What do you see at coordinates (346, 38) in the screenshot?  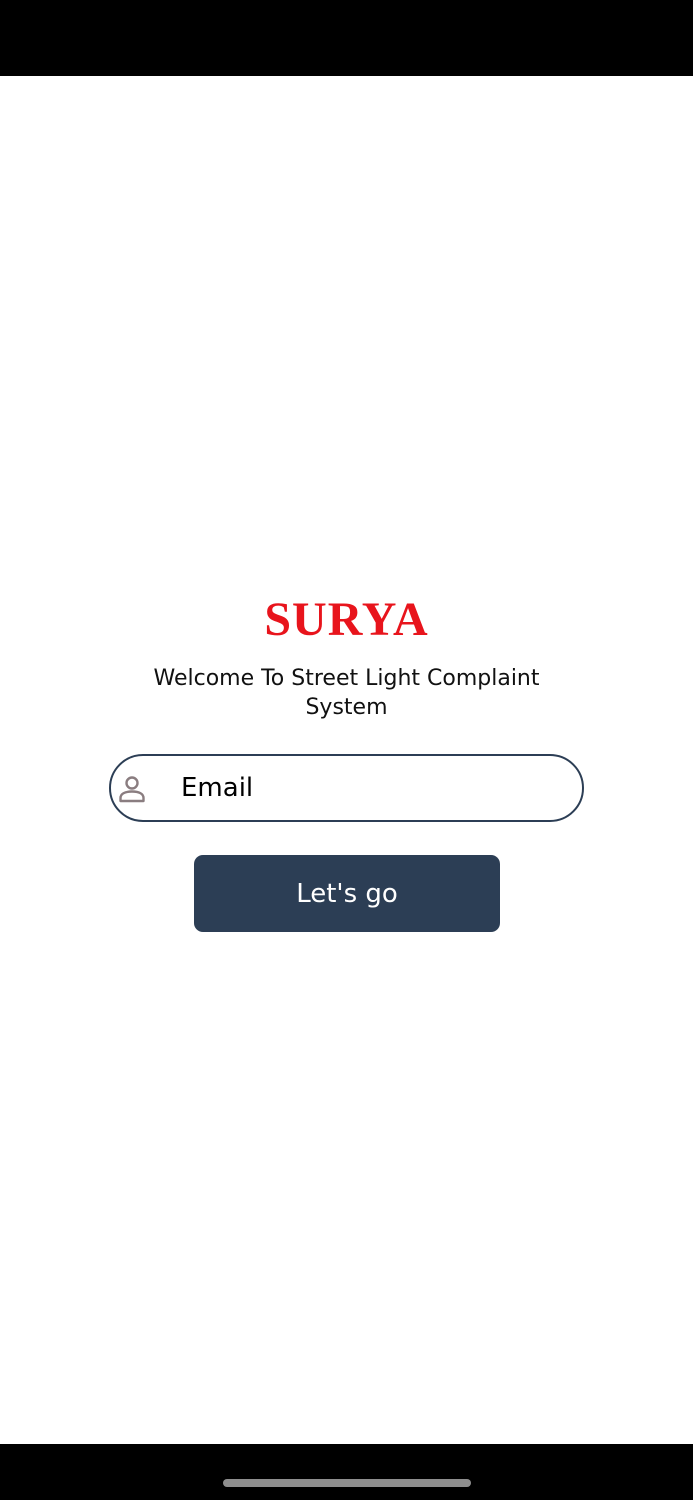 I see `status-bar` at bounding box center [346, 38].